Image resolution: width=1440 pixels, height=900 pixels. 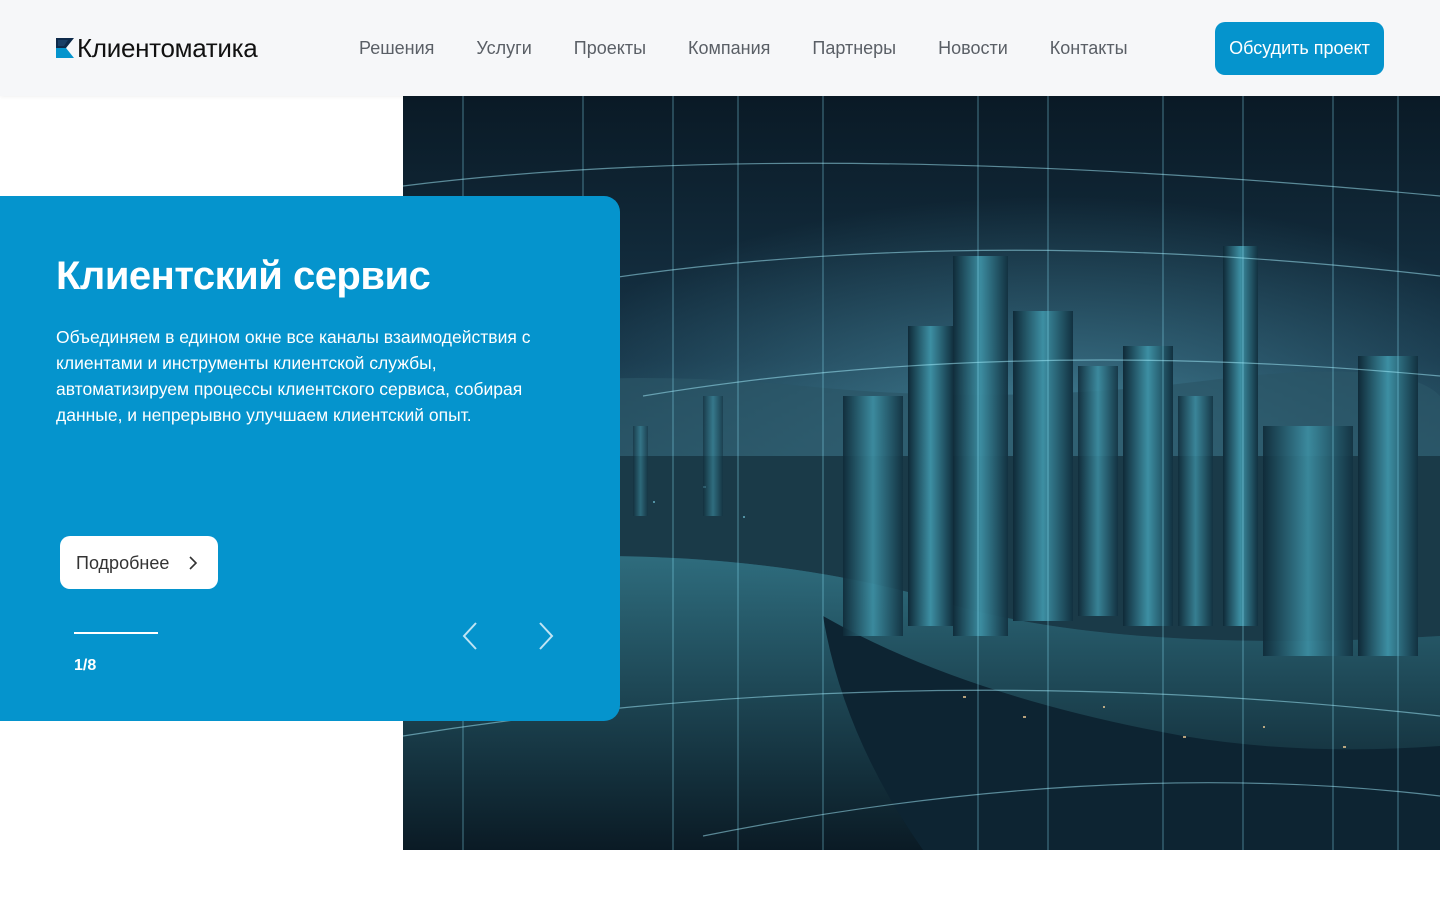 What do you see at coordinates (854, 48) in the screenshot?
I see `nav-item-partners: Партнеры` at bounding box center [854, 48].